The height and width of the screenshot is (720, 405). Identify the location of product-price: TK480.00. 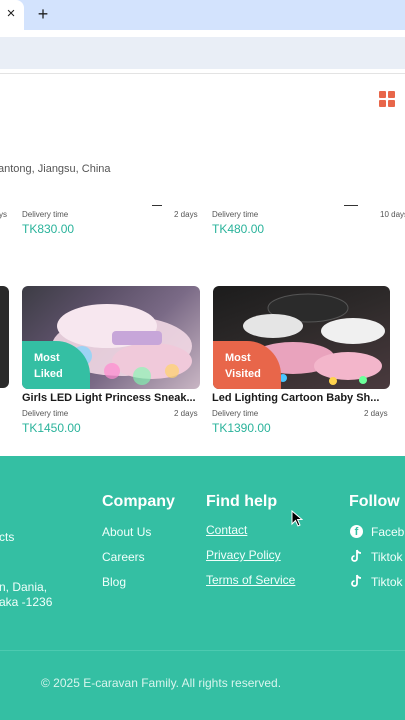
(238, 229).